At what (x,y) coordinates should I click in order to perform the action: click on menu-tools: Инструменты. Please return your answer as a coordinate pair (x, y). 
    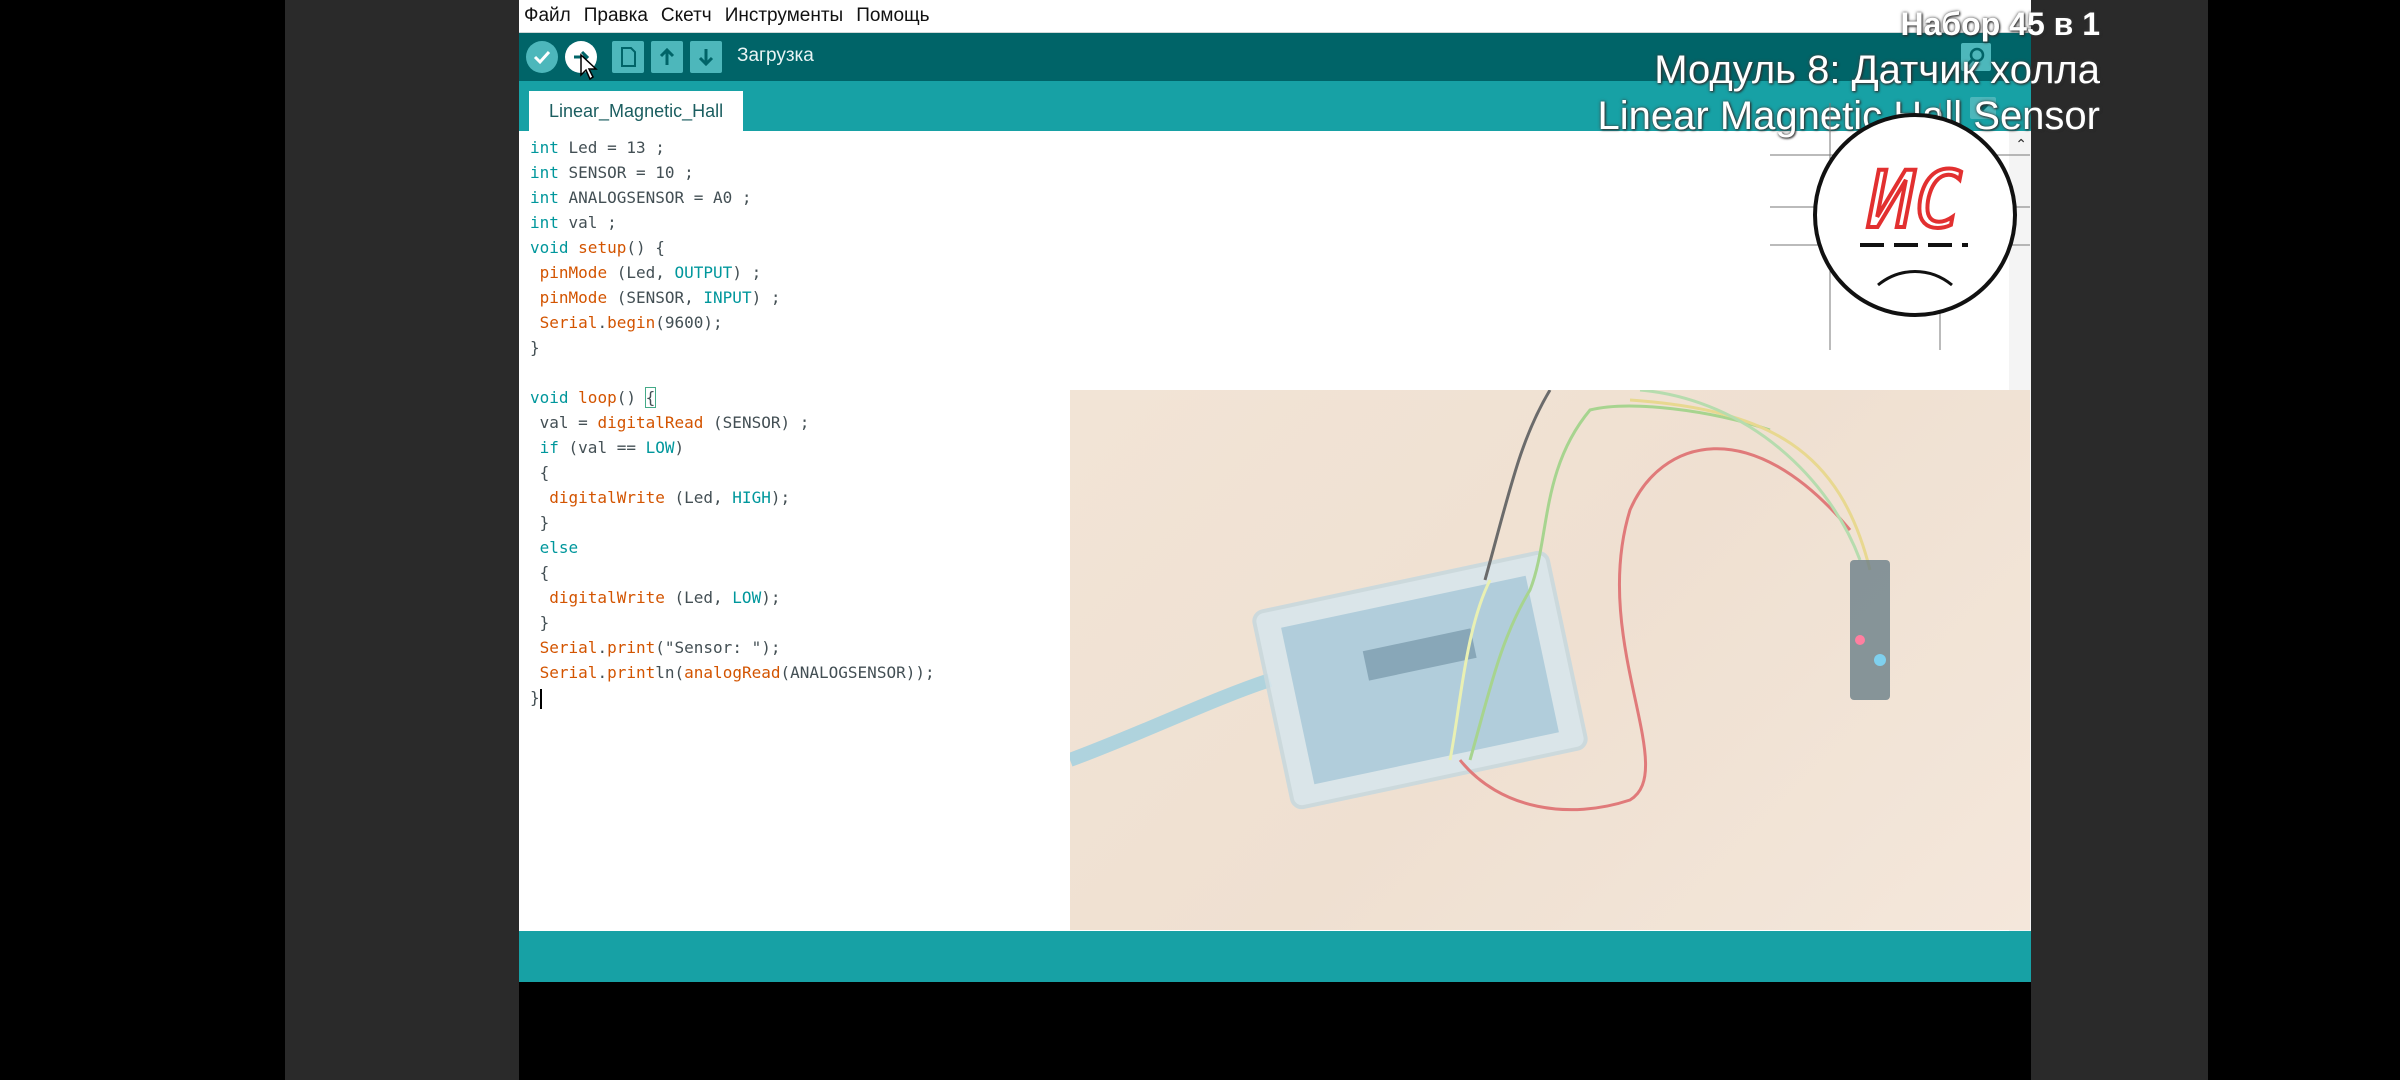
    Looking at the image, I should click on (781, 16).